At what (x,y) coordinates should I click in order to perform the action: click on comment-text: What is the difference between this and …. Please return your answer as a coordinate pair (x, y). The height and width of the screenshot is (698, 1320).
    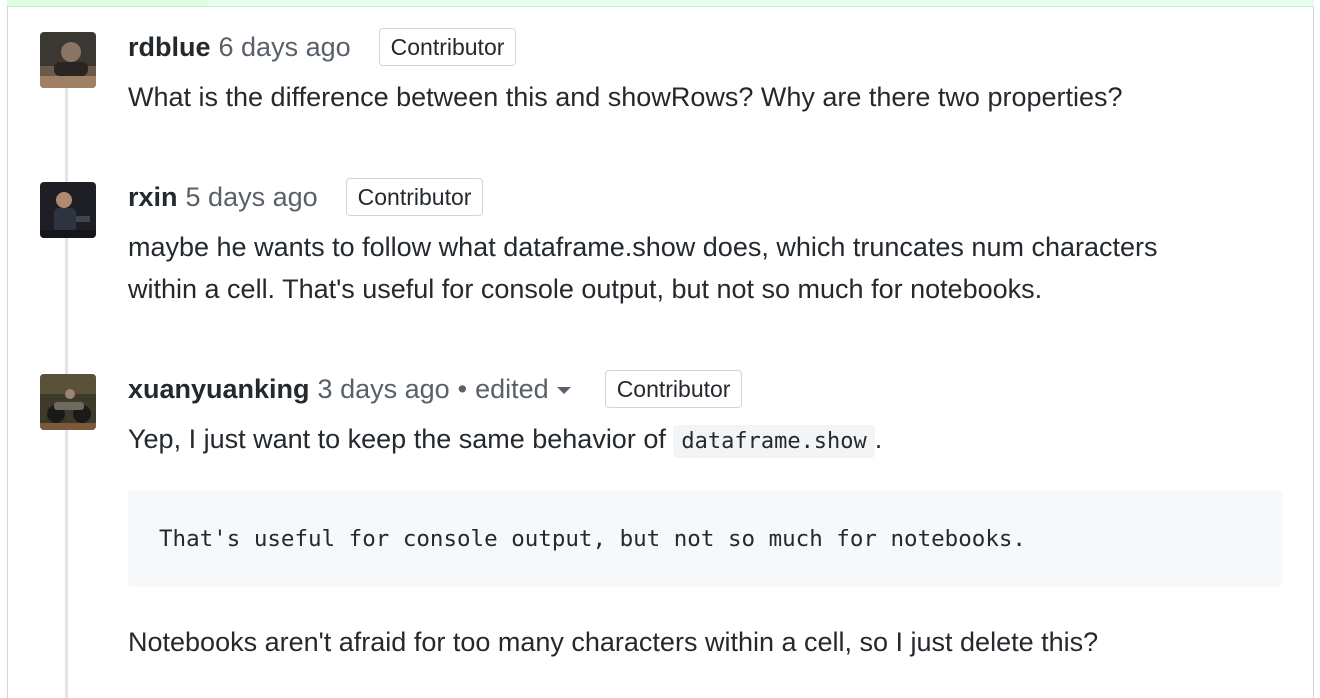
    Looking at the image, I should click on (625, 97).